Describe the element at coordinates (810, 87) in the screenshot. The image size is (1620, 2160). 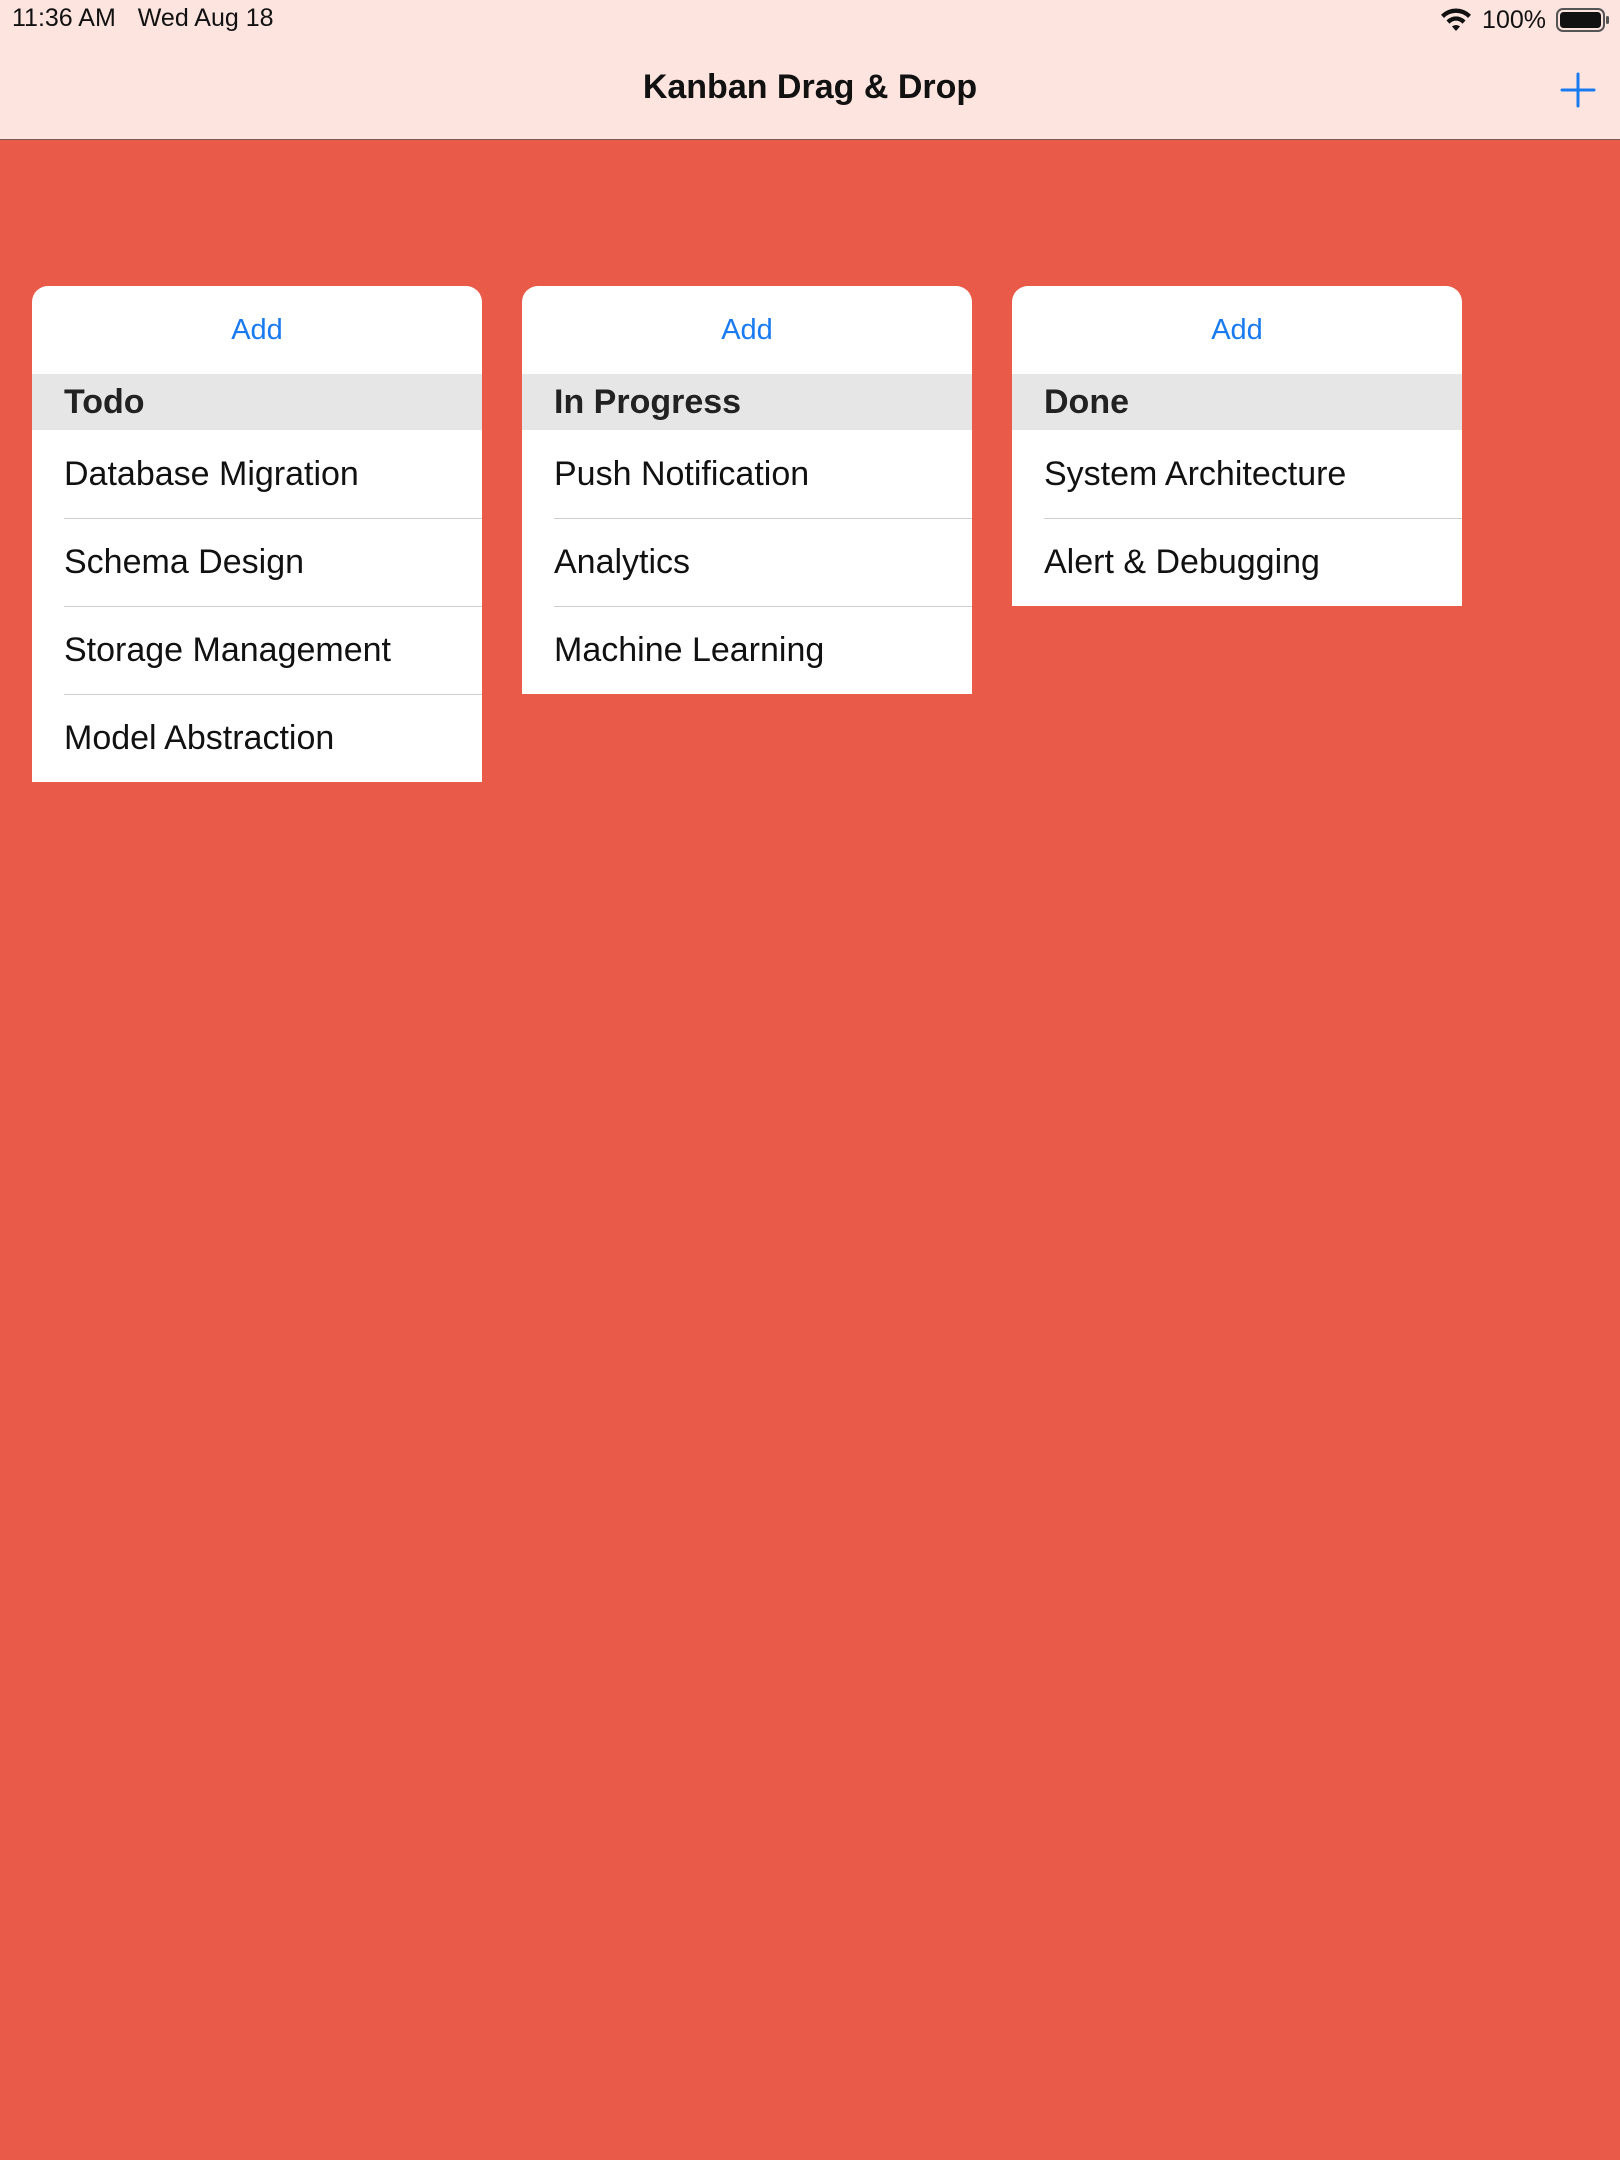
I see `page-title: Kanban Drag & Drop` at that location.